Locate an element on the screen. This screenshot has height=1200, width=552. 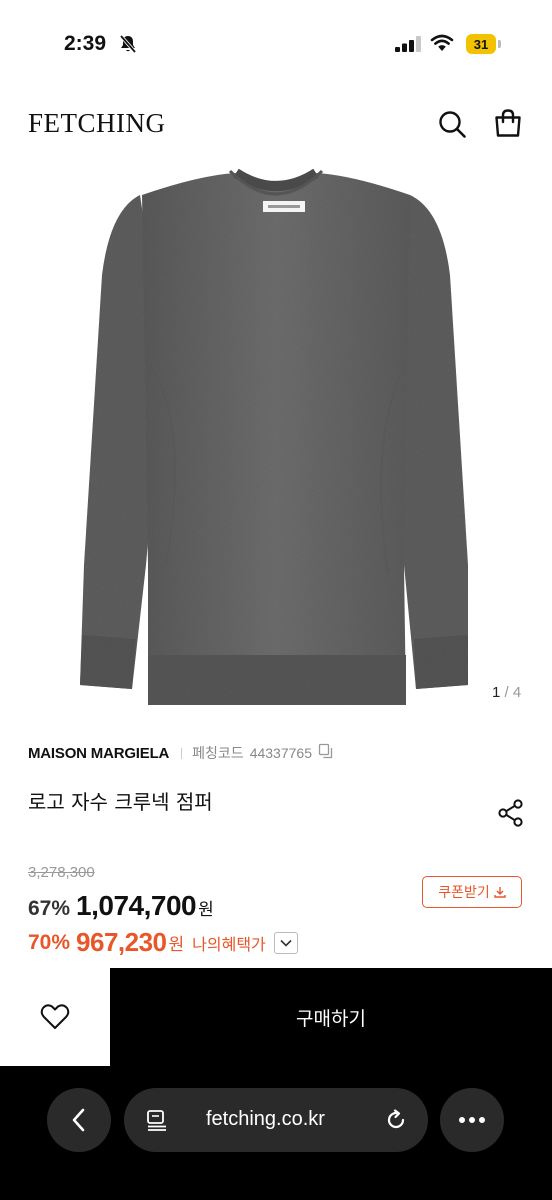
signal-icon is located at coordinates (409, 46).